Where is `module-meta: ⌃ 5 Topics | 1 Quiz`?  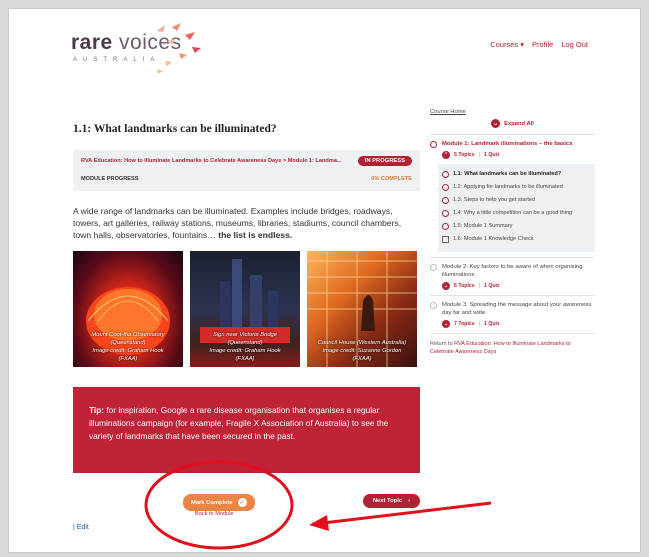 module-meta: ⌃ 5 Topics | 1 Quiz is located at coordinates (518, 155).